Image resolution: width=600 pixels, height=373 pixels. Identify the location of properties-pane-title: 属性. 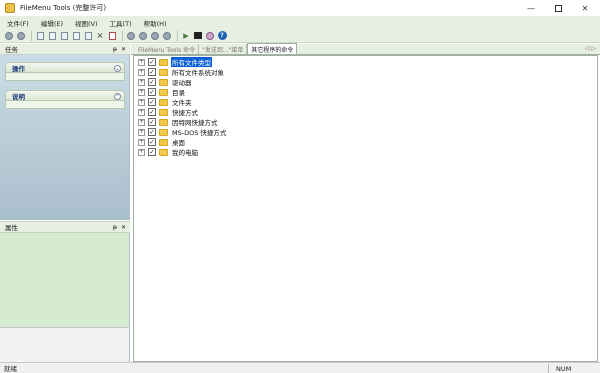
(11, 228).